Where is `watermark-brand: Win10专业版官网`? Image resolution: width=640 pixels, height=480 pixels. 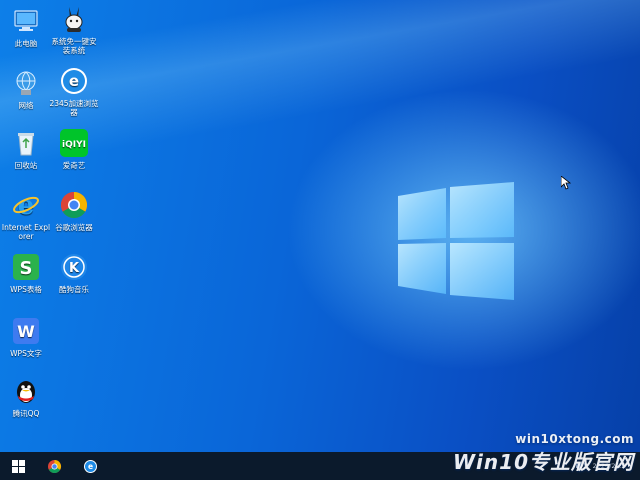
watermark-brand: Win10专业版官网 is located at coordinates (543, 462).